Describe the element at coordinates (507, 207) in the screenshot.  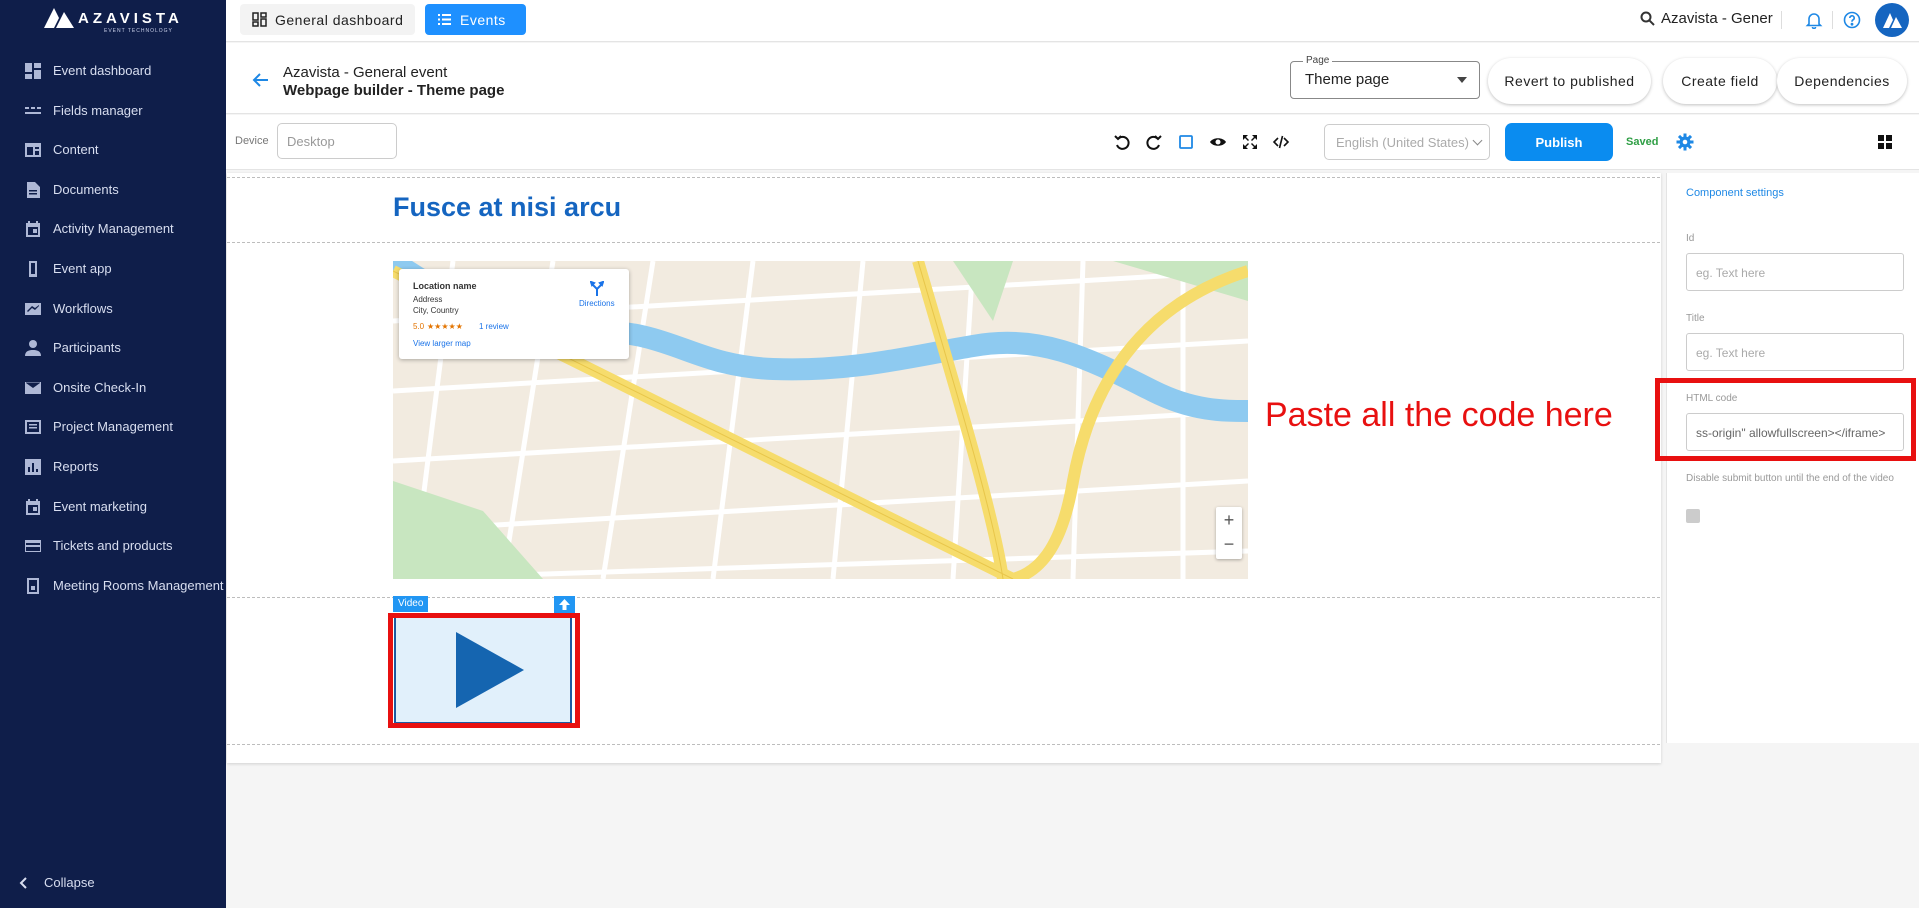
I see `content-heading: Fusce at nisi arcu` at that location.